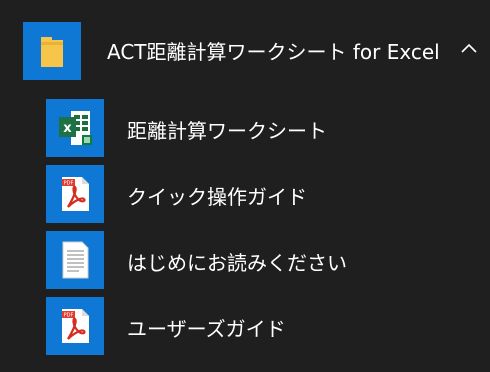  I want to click on text-document-icon, so click(75, 260).